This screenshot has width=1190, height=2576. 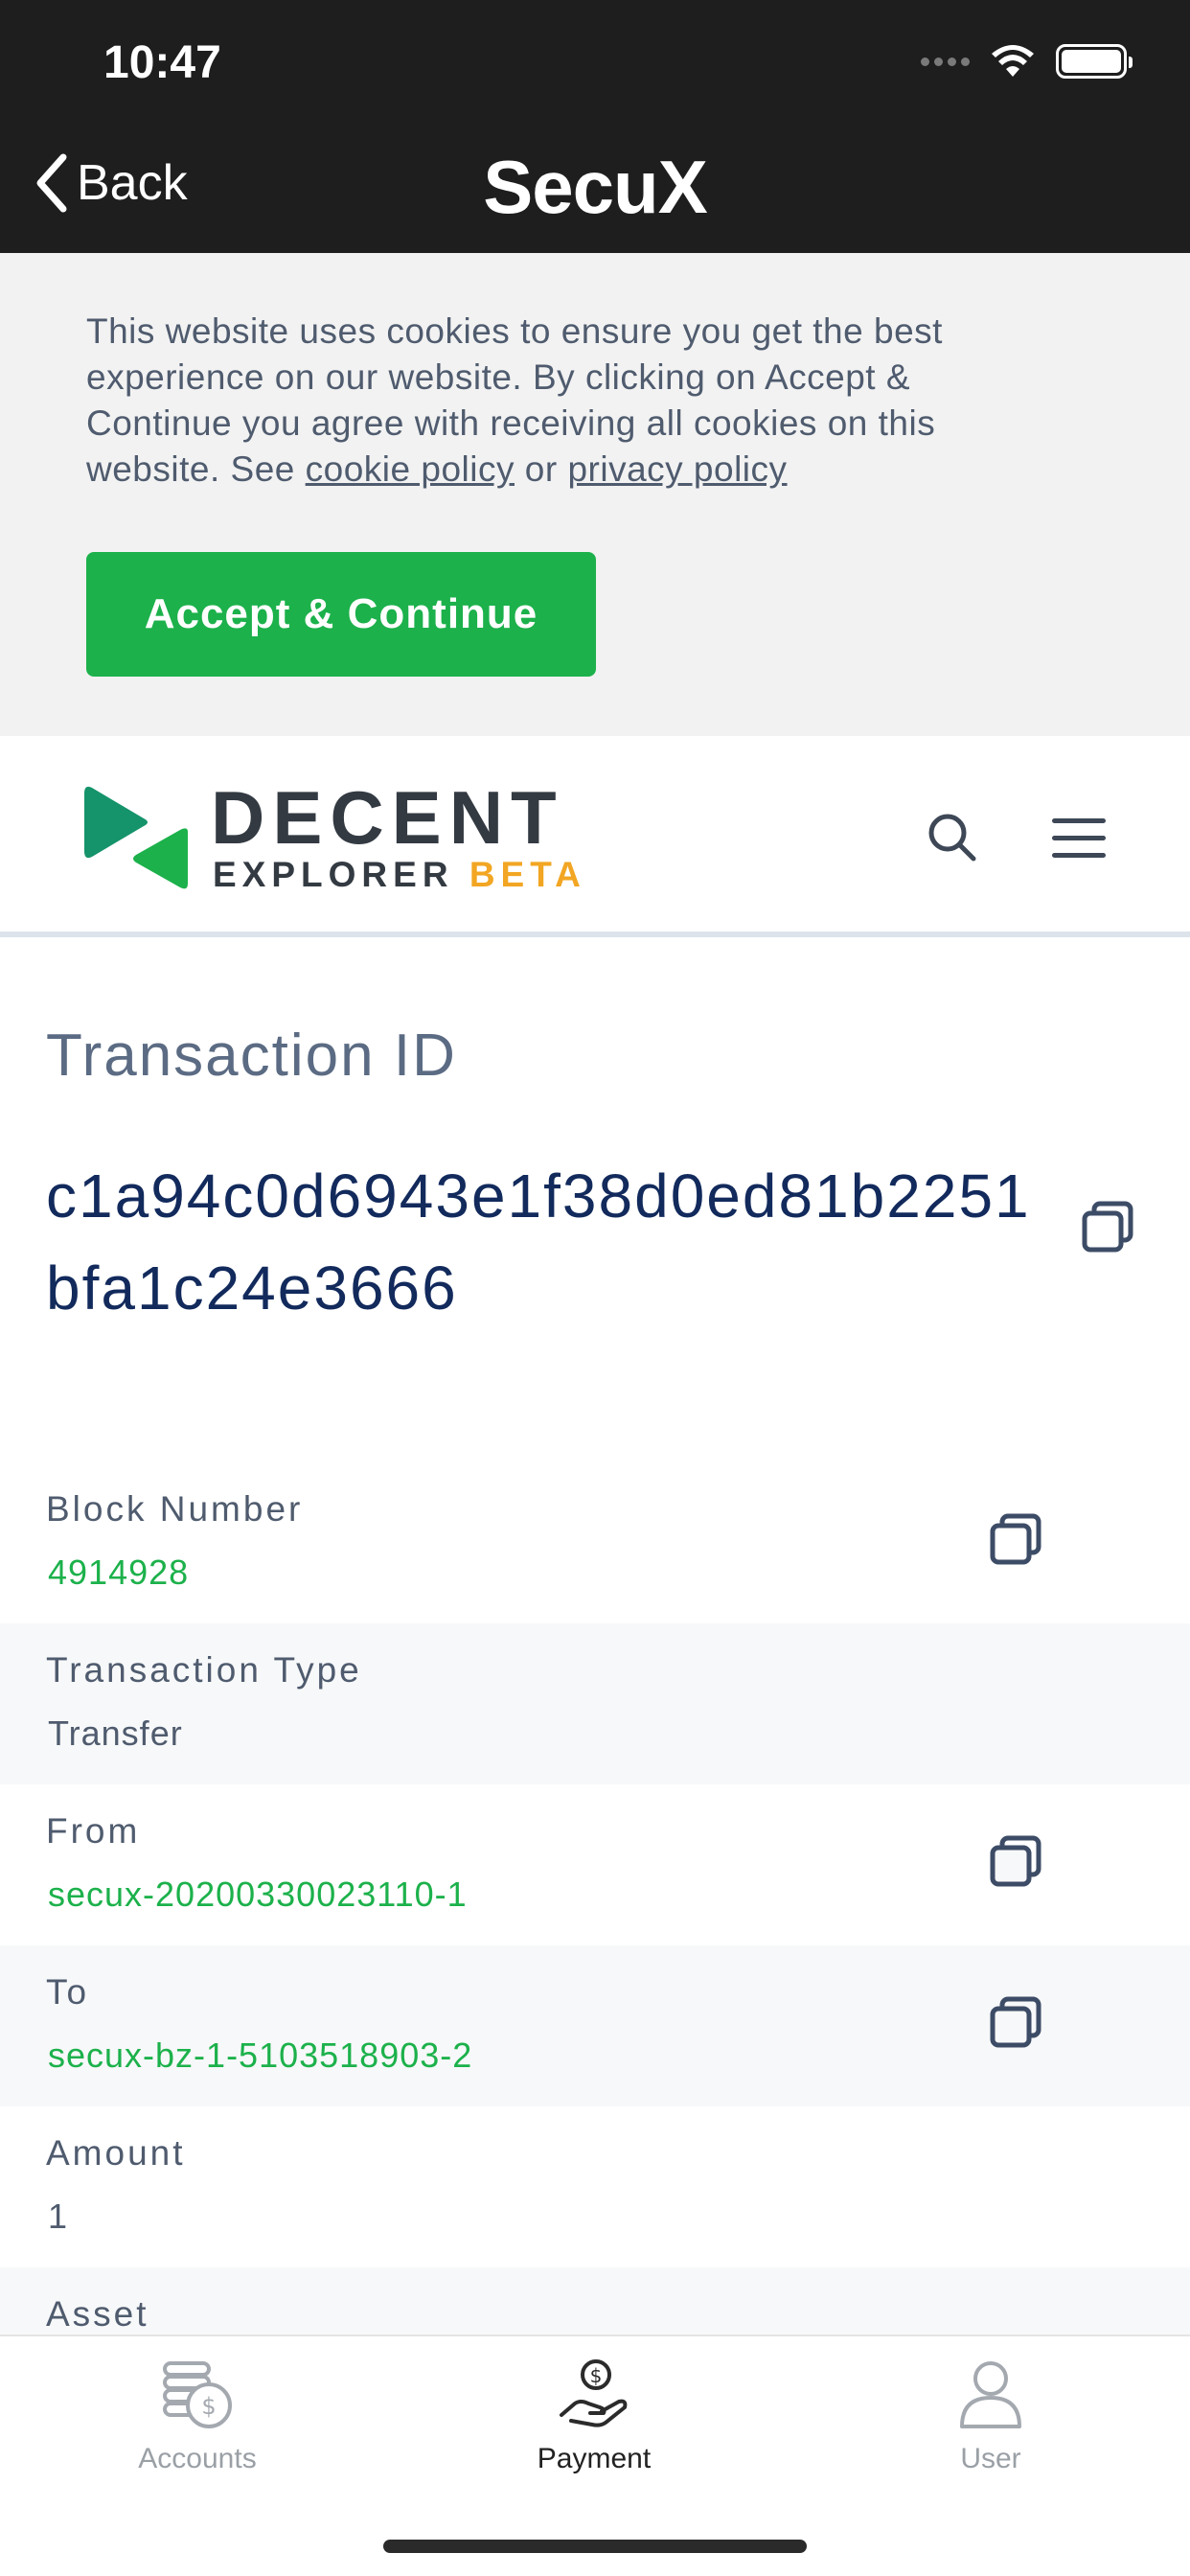 I want to click on secux-logo: SecuX, so click(x=595, y=187).